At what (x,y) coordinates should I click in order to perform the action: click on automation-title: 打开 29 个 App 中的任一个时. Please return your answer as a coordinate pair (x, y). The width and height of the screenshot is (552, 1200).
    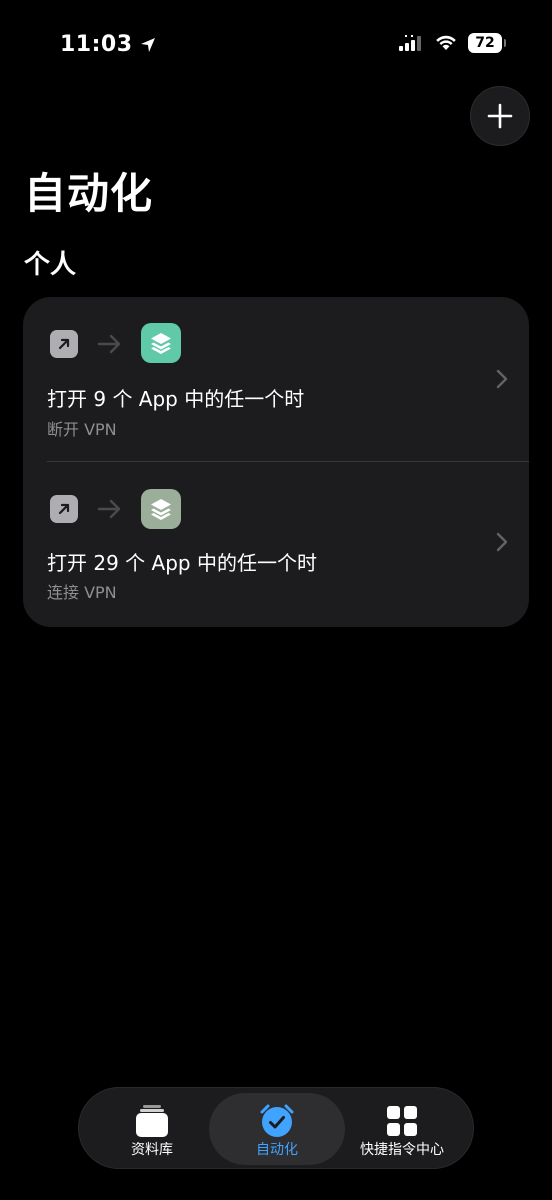
    Looking at the image, I should click on (182, 563).